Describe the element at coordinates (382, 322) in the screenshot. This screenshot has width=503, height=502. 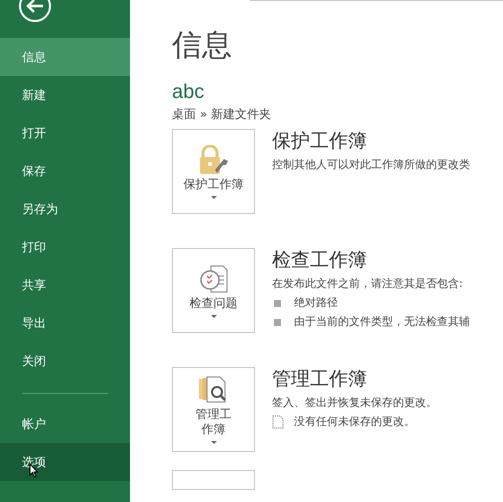
I see `bullet-text: 由于当前的文件类型，无法检查其辅` at that location.